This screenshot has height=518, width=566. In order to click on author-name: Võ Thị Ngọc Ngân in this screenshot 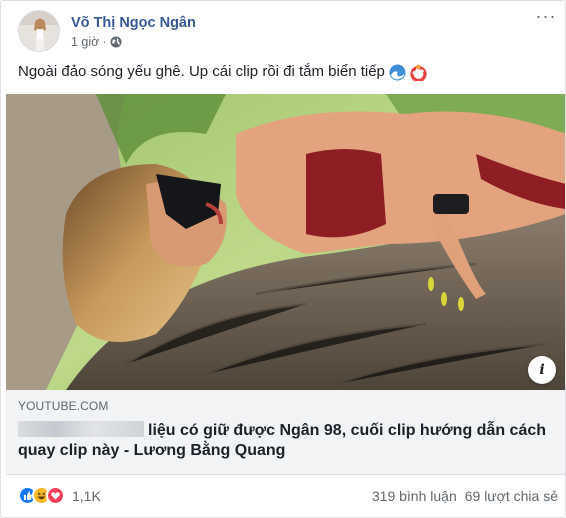, I will do `click(133, 23)`.